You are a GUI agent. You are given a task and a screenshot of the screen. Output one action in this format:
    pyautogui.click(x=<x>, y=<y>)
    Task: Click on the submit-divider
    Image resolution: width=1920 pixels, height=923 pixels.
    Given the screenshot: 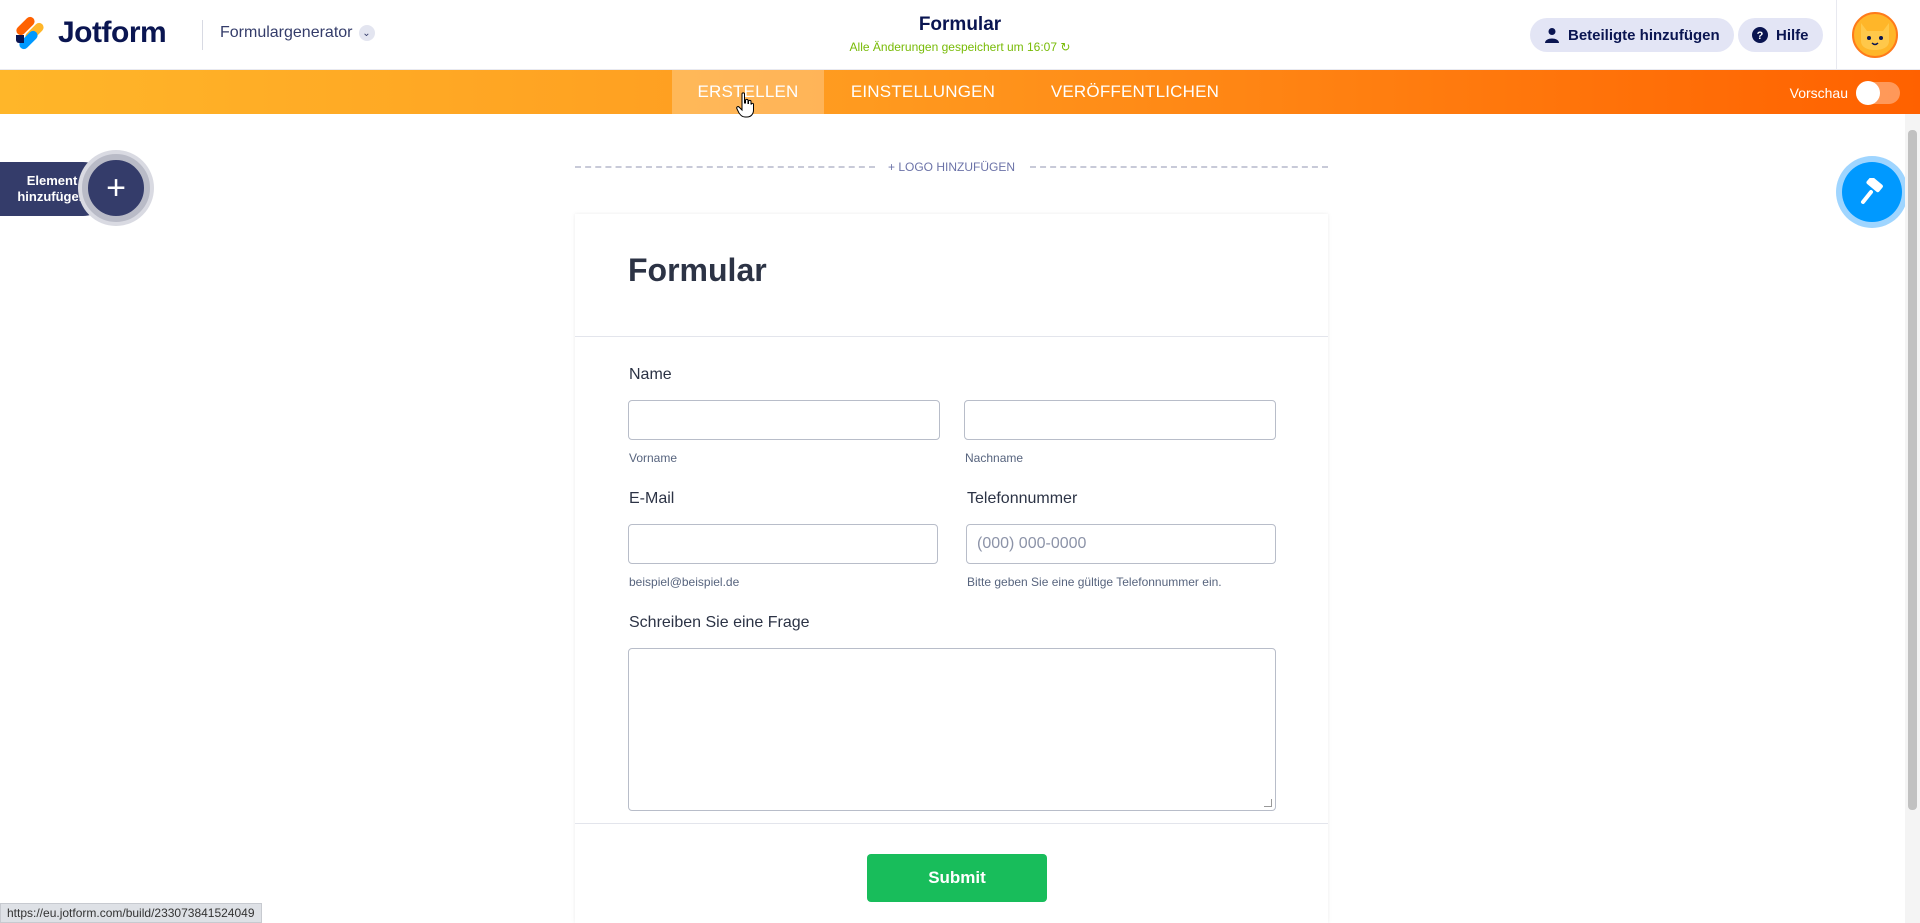 What is the action you would take?
    pyautogui.click(x=951, y=823)
    